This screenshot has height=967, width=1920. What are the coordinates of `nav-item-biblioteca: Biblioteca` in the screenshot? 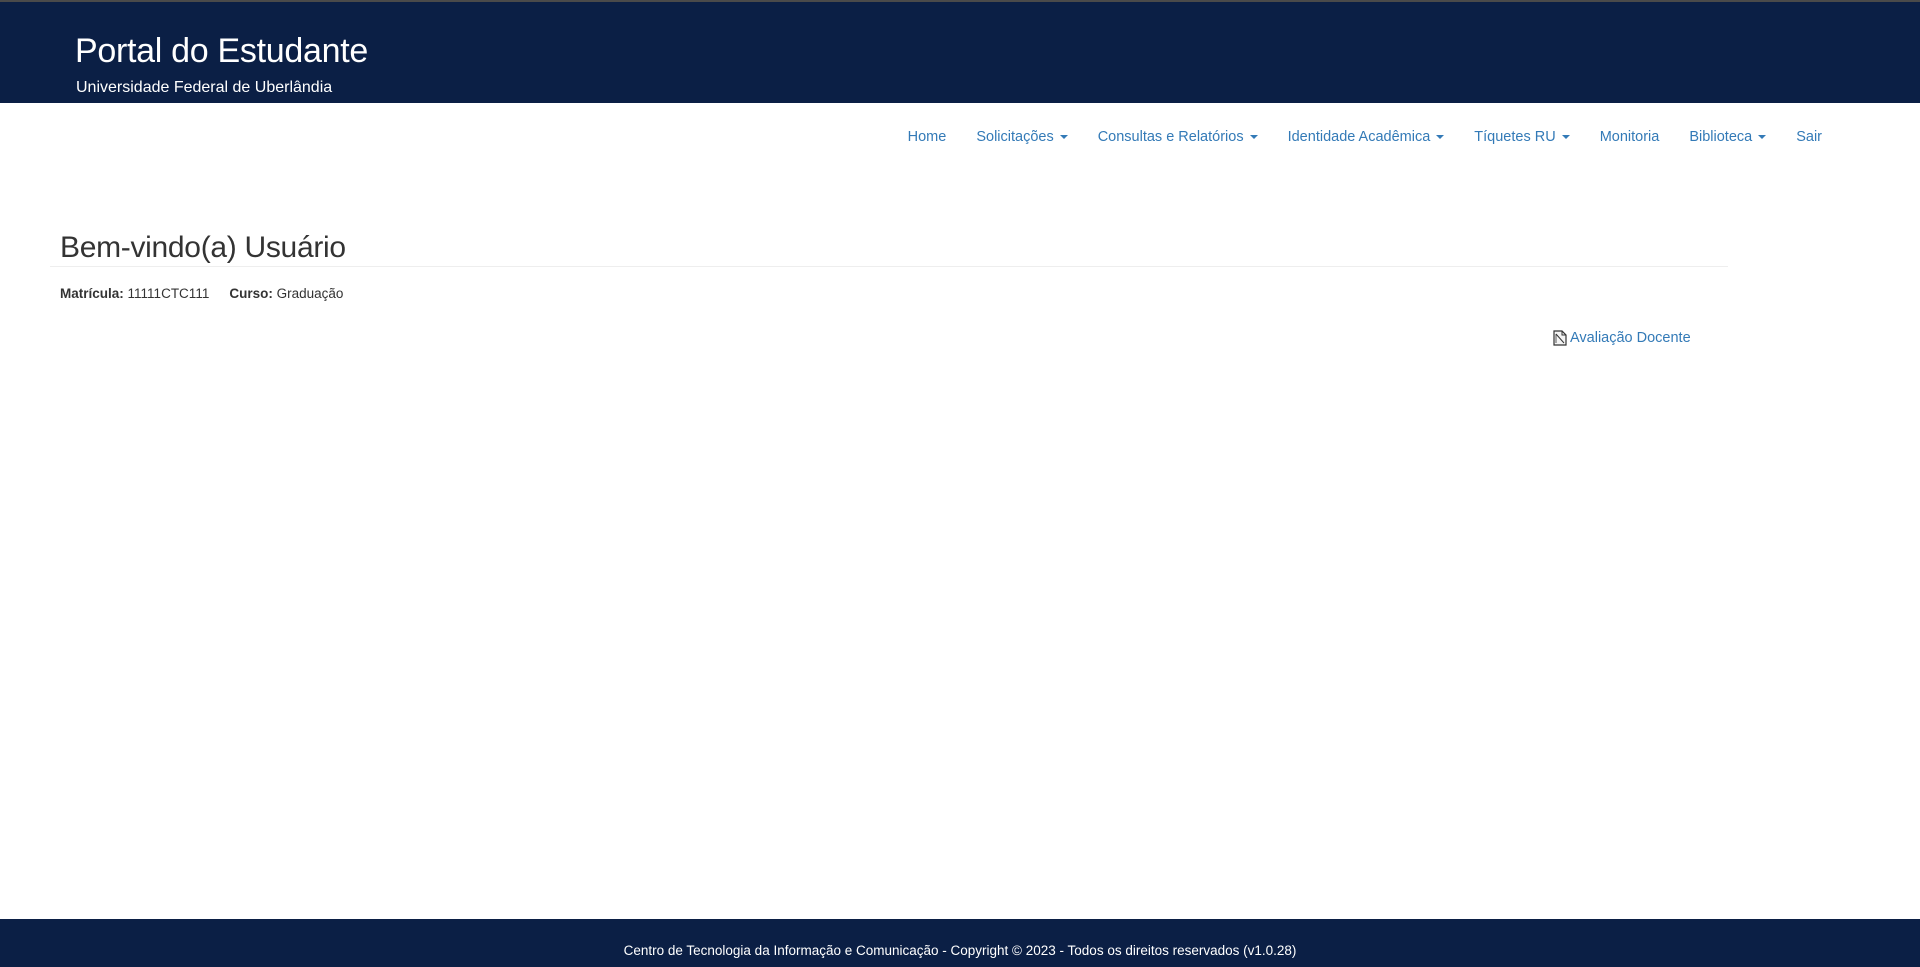 It's located at (1728, 137).